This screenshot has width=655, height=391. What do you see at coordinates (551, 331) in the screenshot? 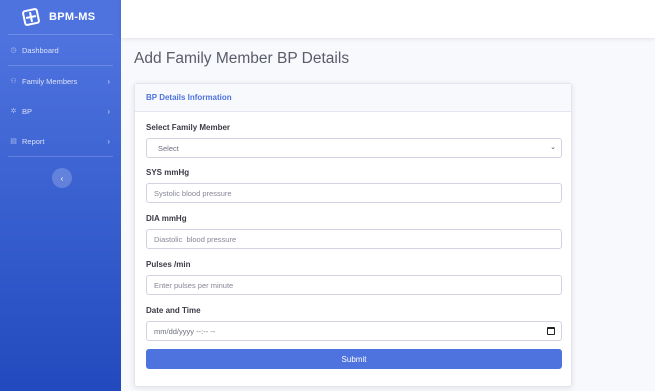
I see `calendar-icon` at bounding box center [551, 331].